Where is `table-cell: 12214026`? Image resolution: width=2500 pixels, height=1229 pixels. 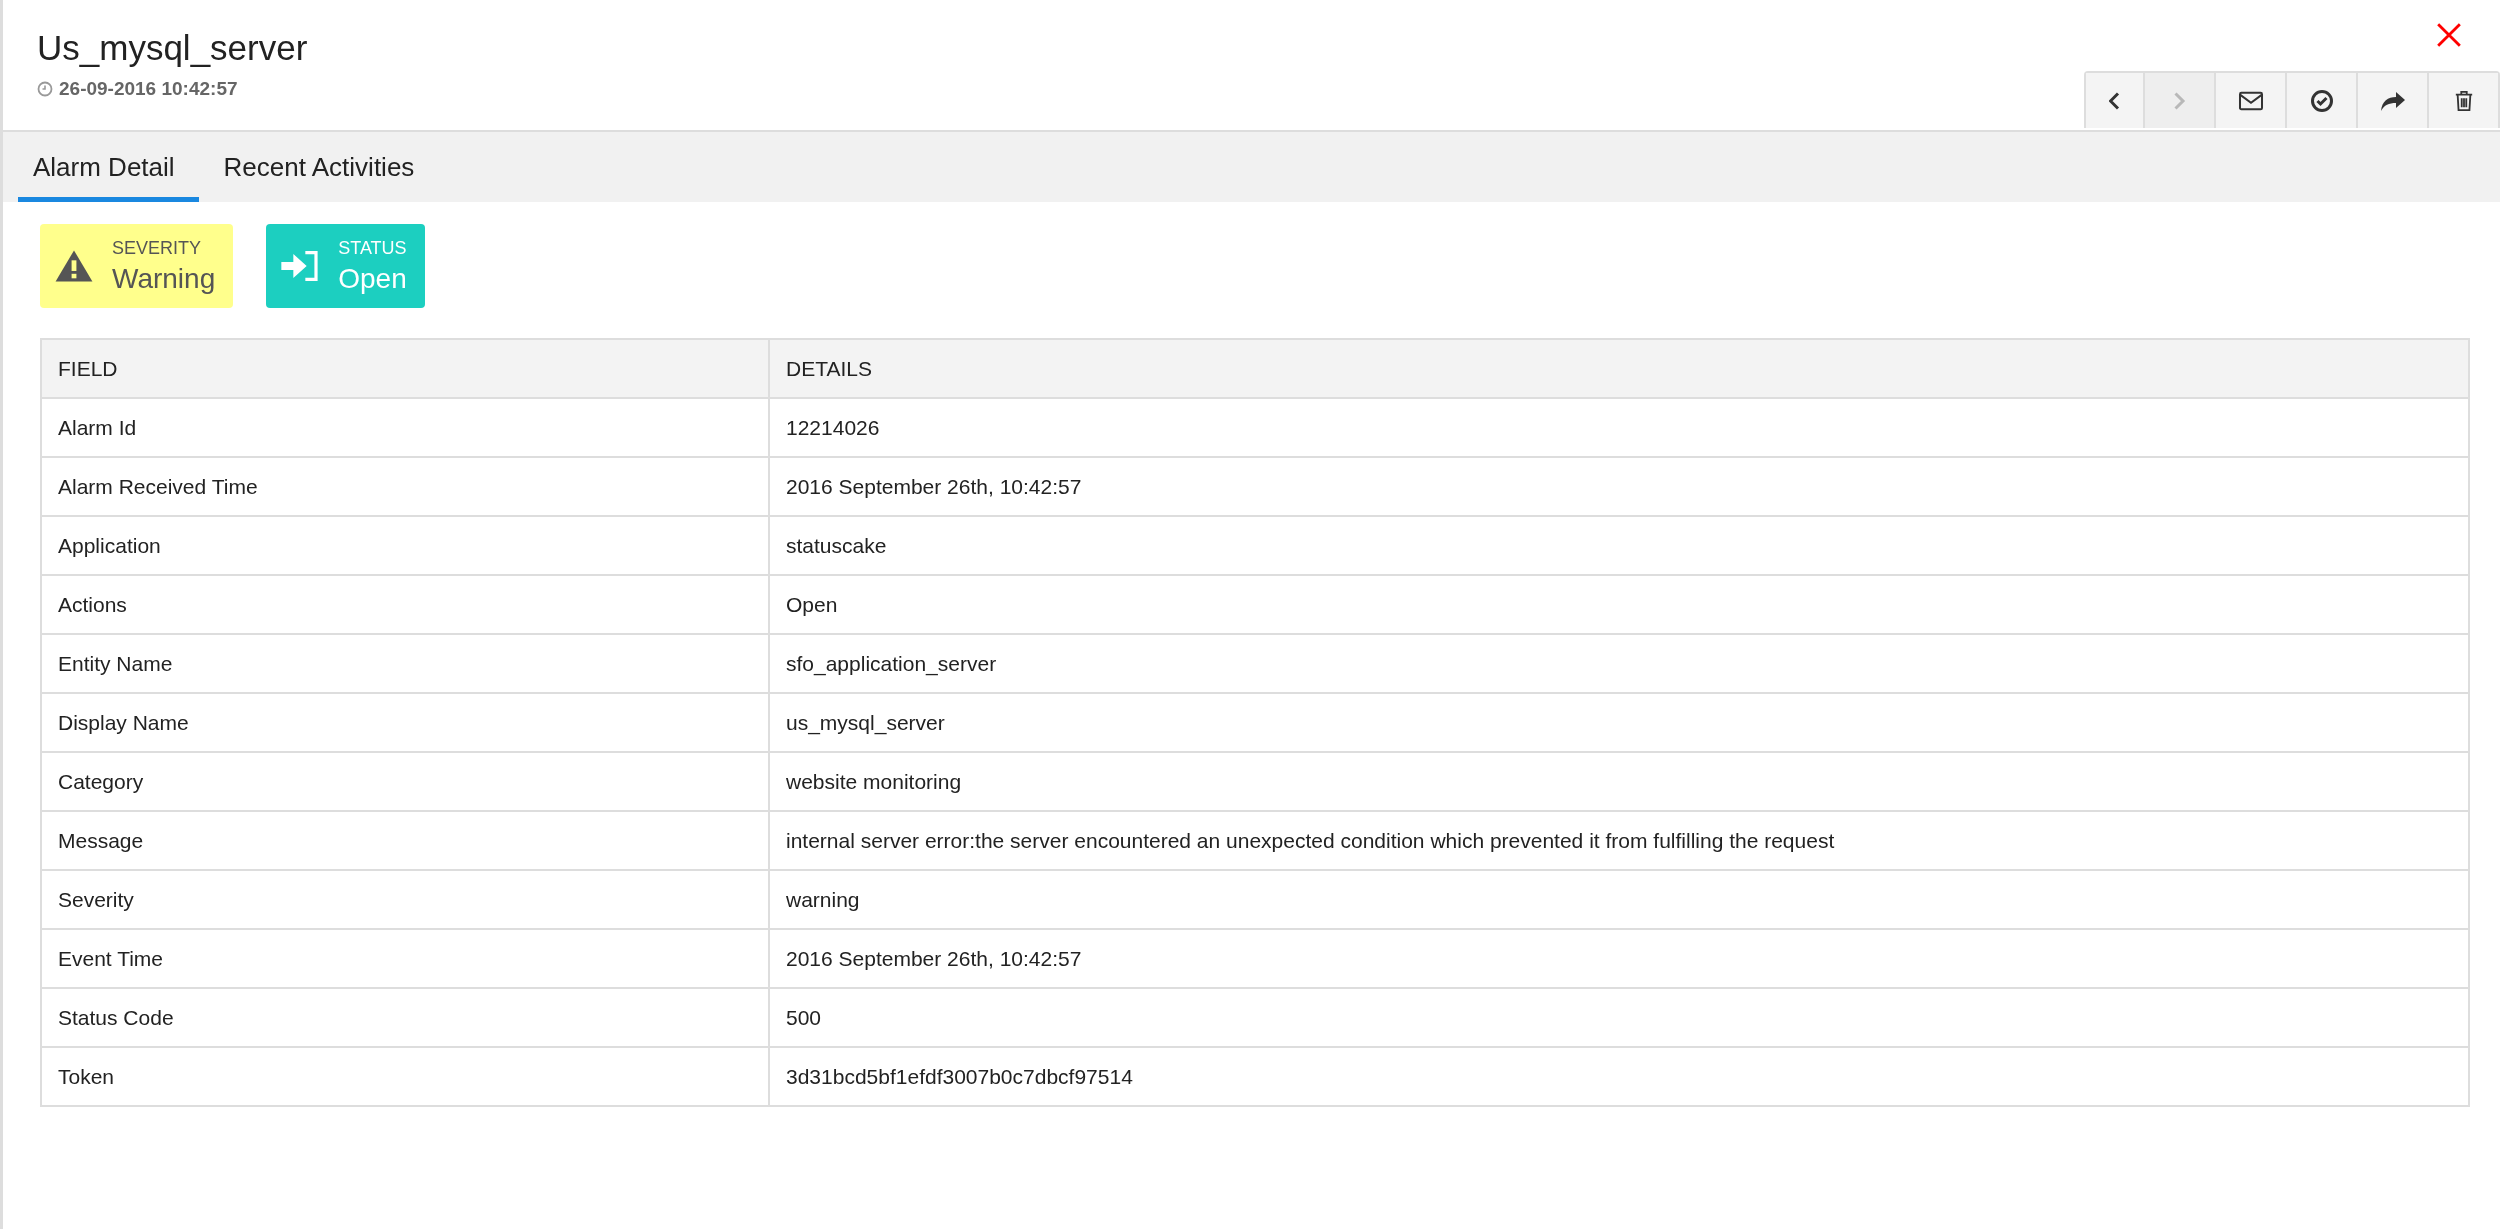
table-cell: 12214026 is located at coordinates (1619, 427).